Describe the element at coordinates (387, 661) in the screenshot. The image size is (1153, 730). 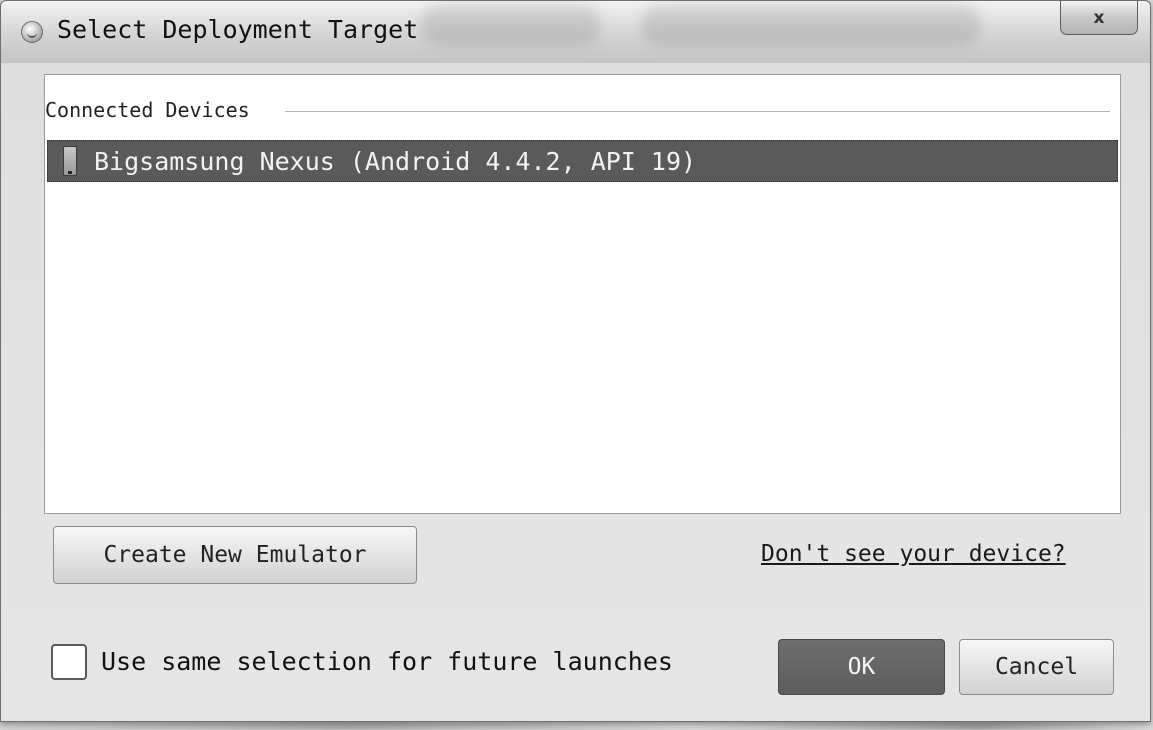
I see `remember-selection-label: Use same selection for future launches` at that location.